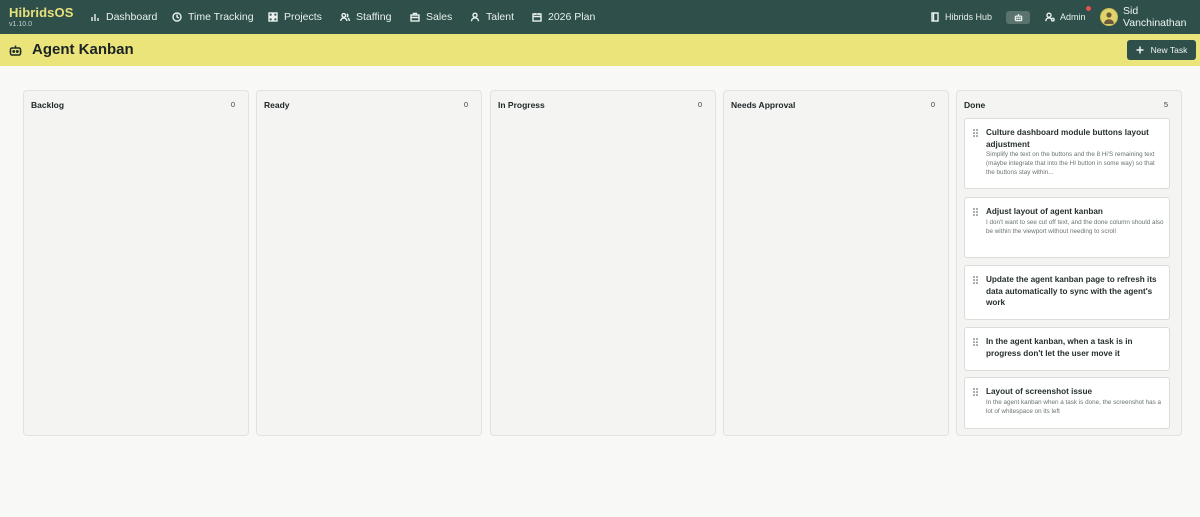  What do you see at coordinates (48, 105) in the screenshot?
I see `column-title: Backlog` at bounding box center [48, 105].